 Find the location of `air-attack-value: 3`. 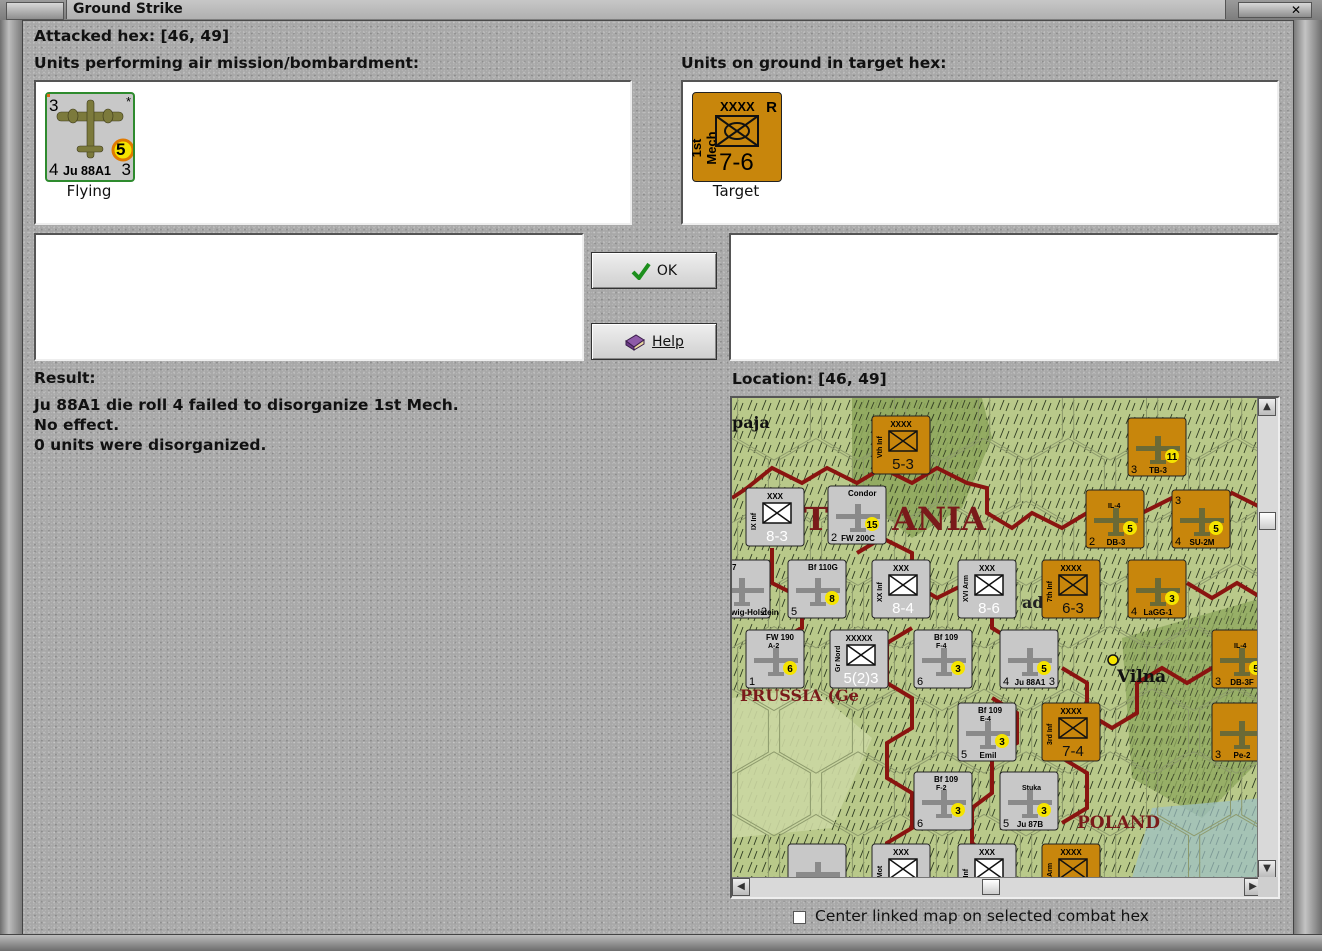

air-attack-value: 3 is located at coordinates (54, 105).